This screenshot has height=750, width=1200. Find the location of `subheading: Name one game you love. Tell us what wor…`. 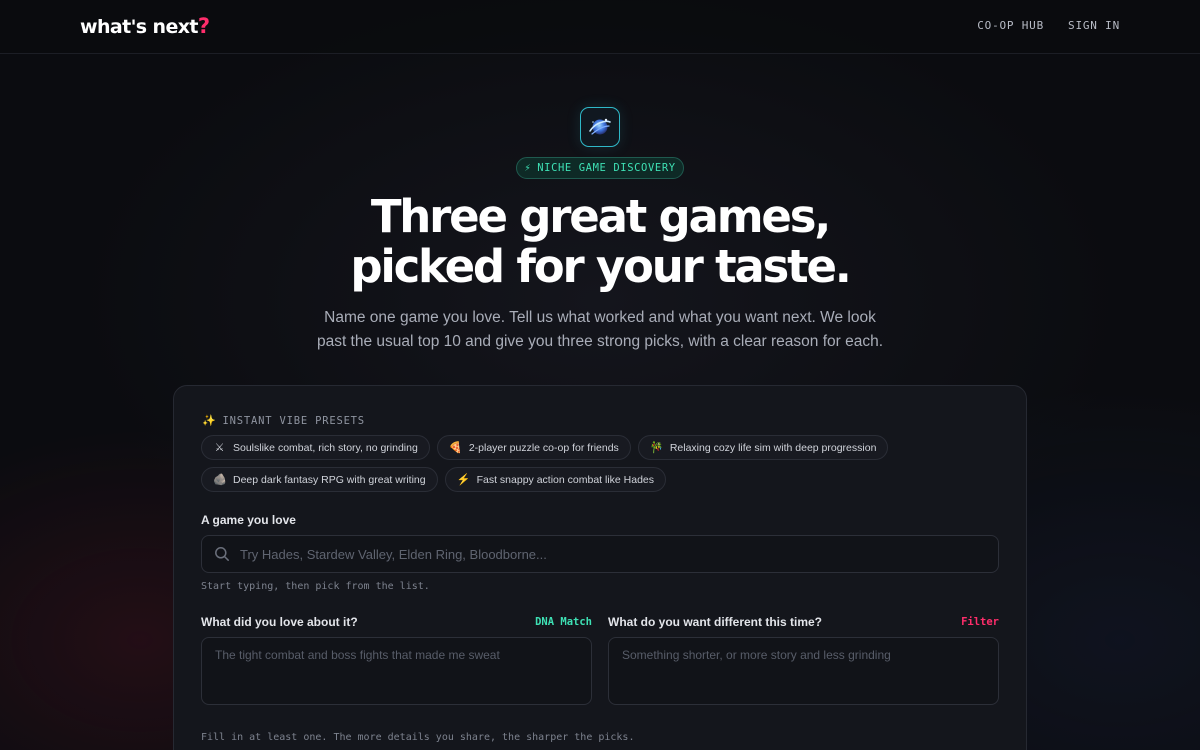

subheading: Name one game you love. Tell us what wor… is located at coordinates (600, 330).